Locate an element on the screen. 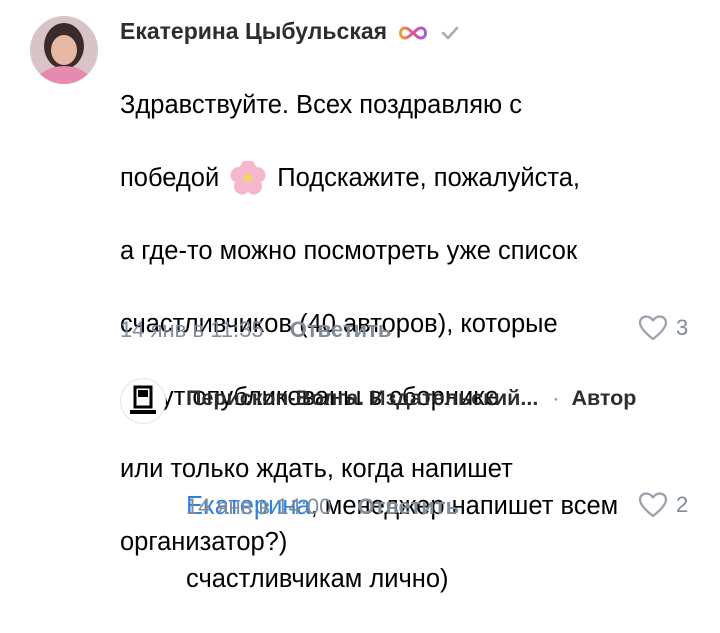 This screenshot has width=720, height=633. like-count: 2 is located at coordinates (682, 504).